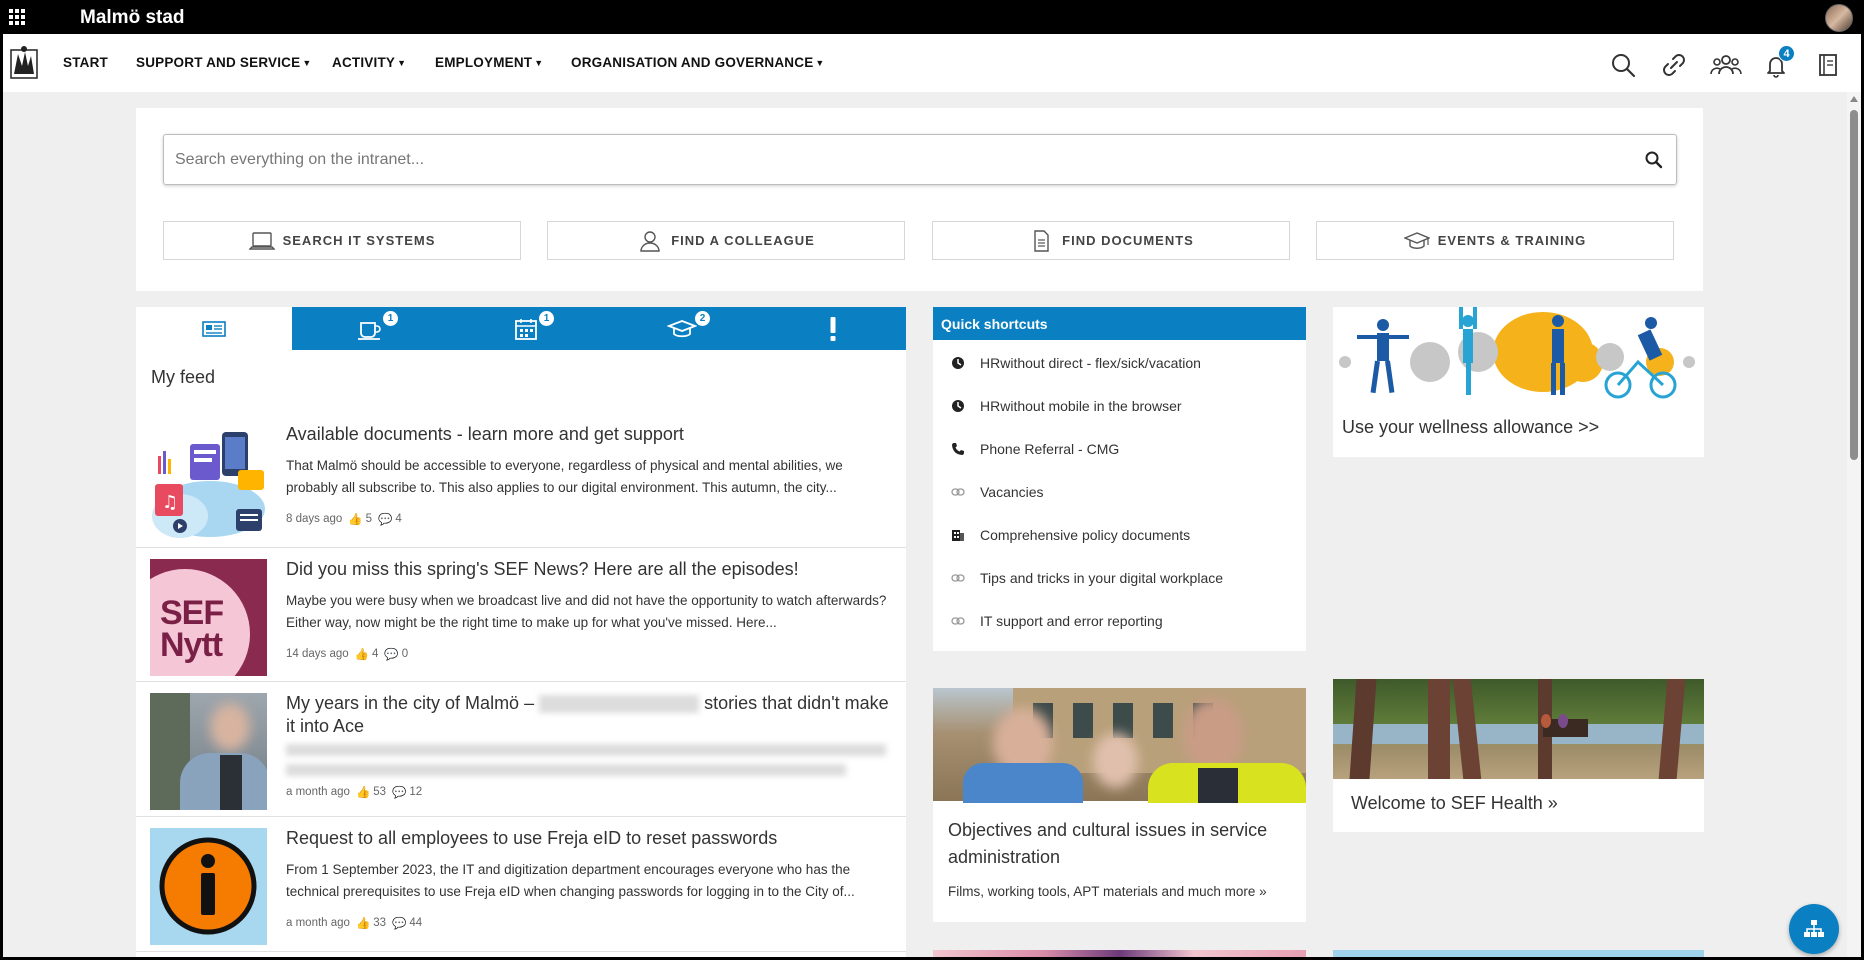 The image size is (1864, 960). What do you see at coordinates (261, 240) in the screenshot?
I see `laptop-icon` at bounding box center [261, 240].